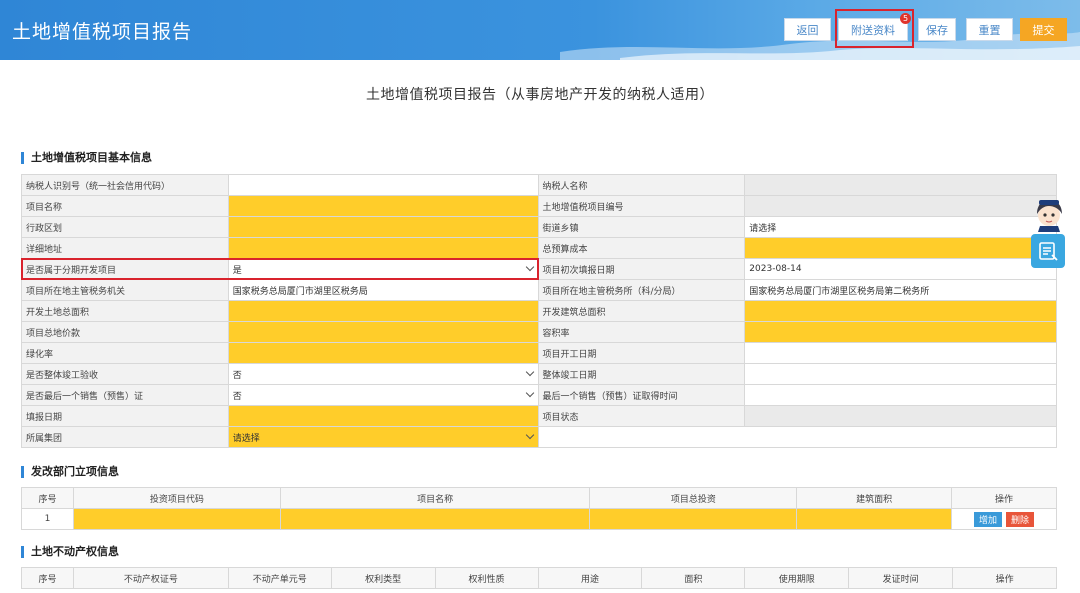  What do you see at coordinates (574, 312) in the screenshot?
I see `field-text: 开发建筑总面积` at bounding box center [574, 312].